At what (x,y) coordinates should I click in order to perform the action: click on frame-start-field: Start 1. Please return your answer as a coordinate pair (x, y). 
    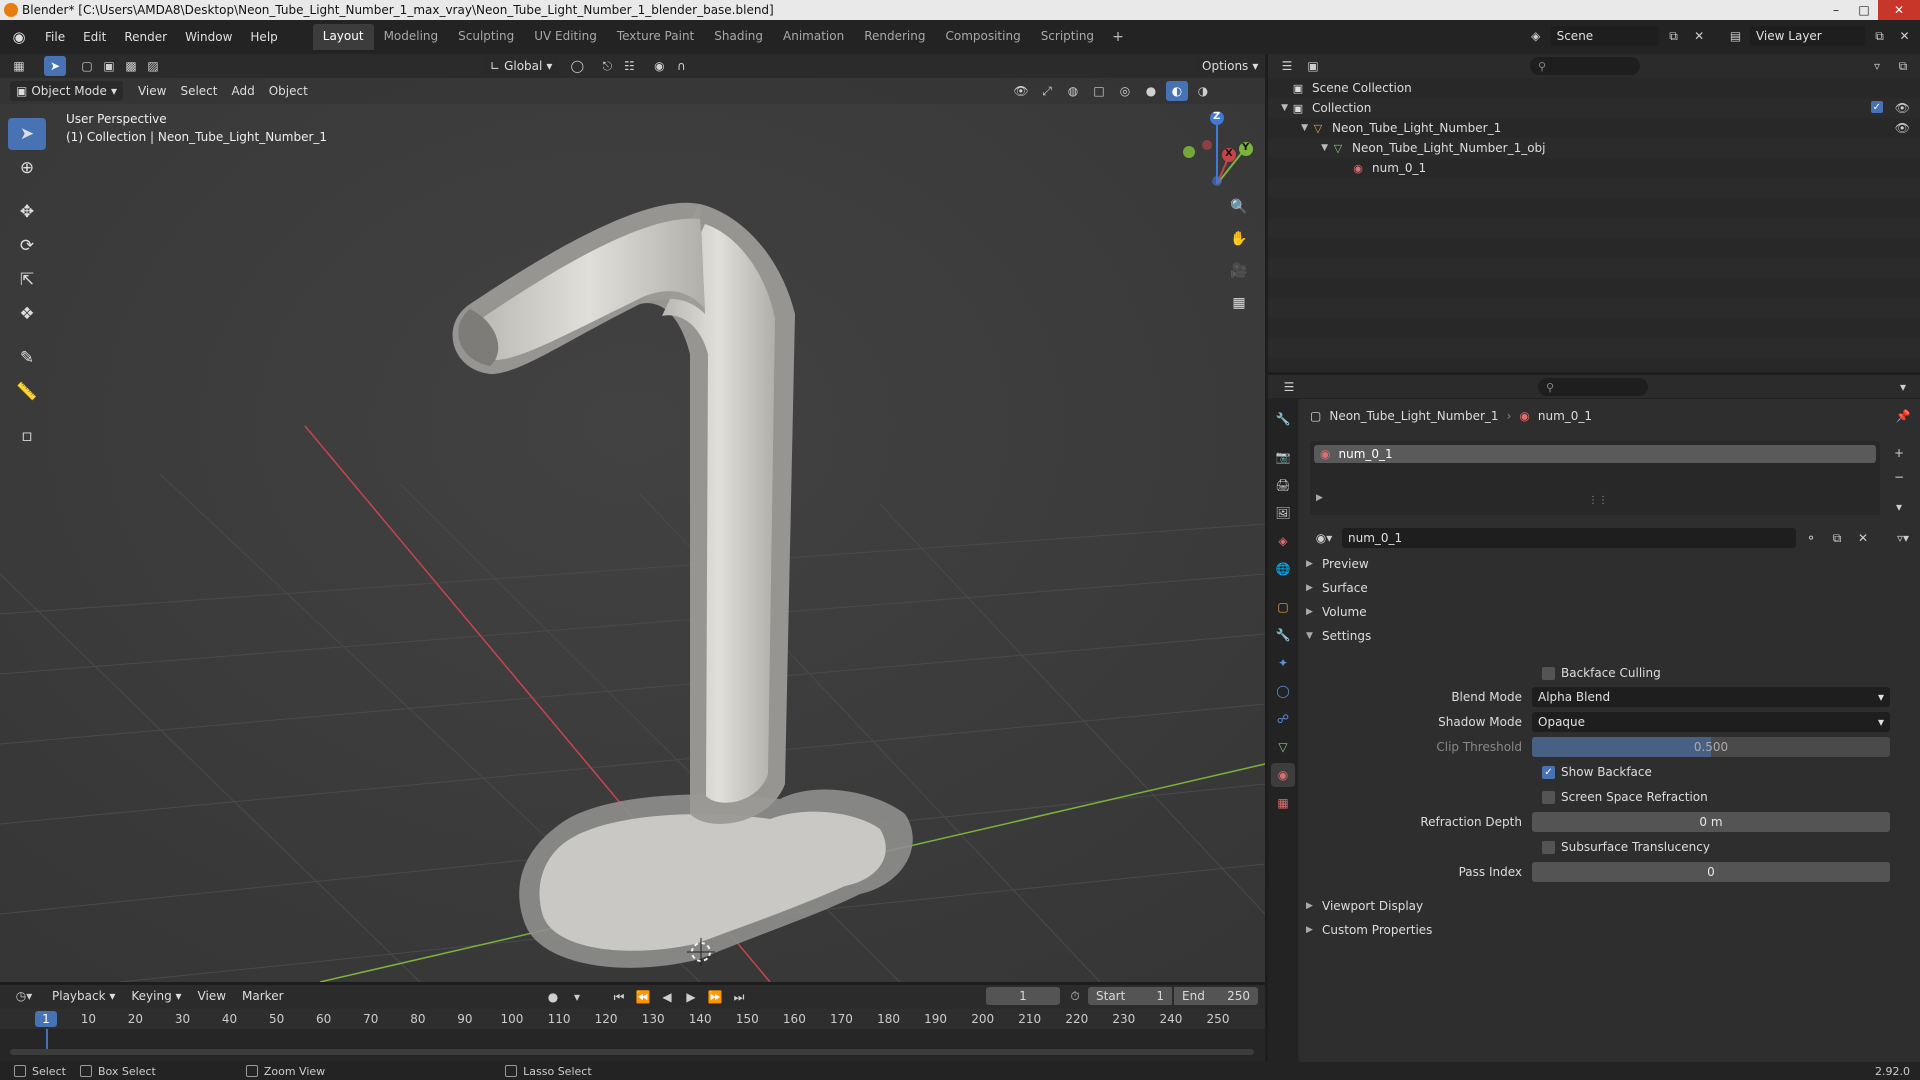
    Looking at the image, I should click on (1130, 996).